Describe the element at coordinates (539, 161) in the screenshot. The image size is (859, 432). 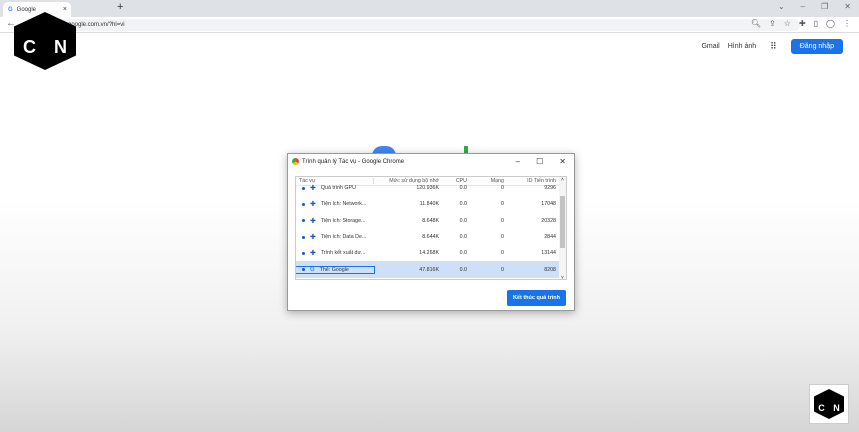
I see `maximize-button: ☐` at that location.